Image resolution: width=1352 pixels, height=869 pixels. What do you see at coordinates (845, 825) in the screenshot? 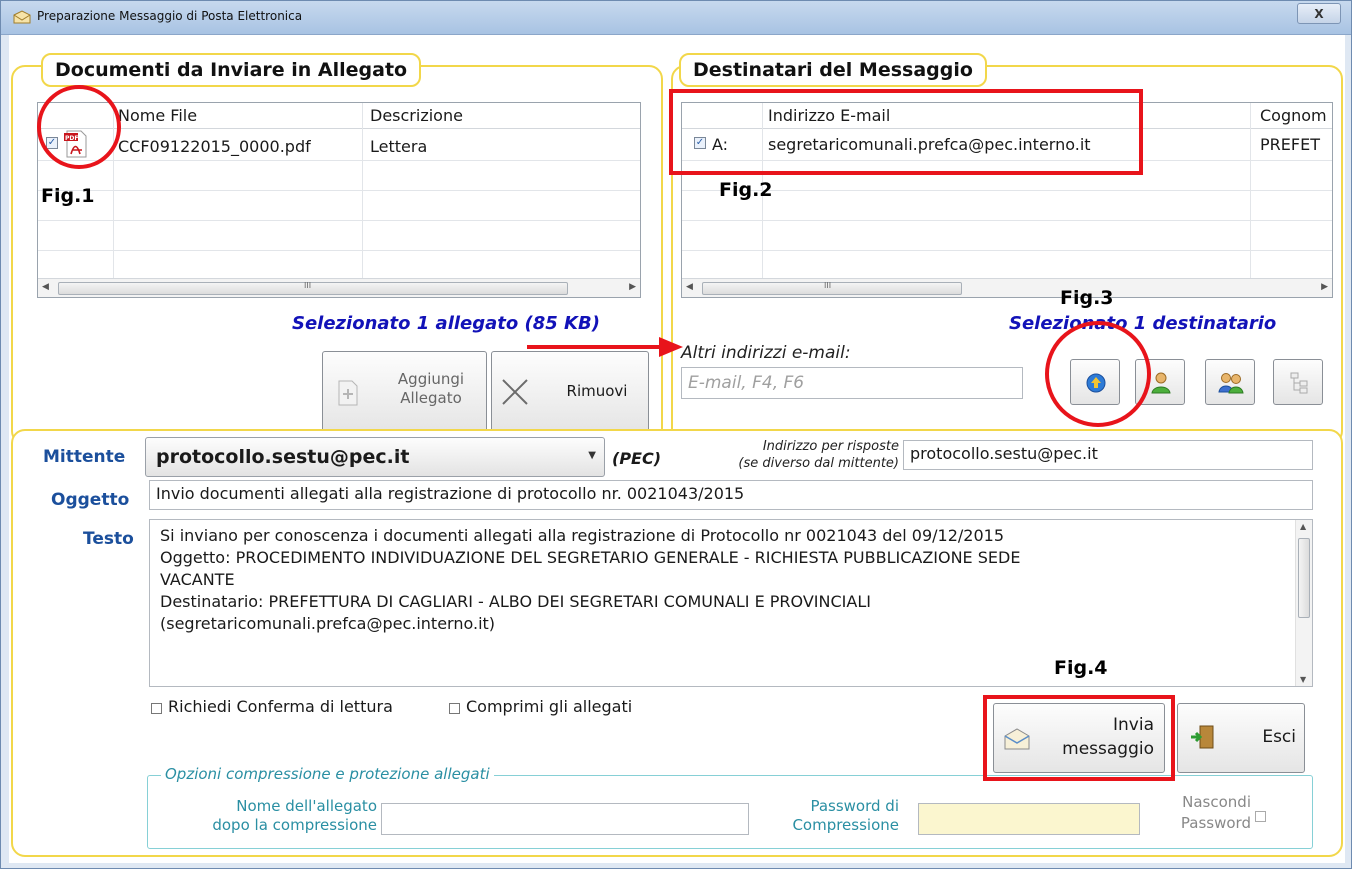
I see `compression-password-label-2: Compressione` at bounding box center [845, 825].